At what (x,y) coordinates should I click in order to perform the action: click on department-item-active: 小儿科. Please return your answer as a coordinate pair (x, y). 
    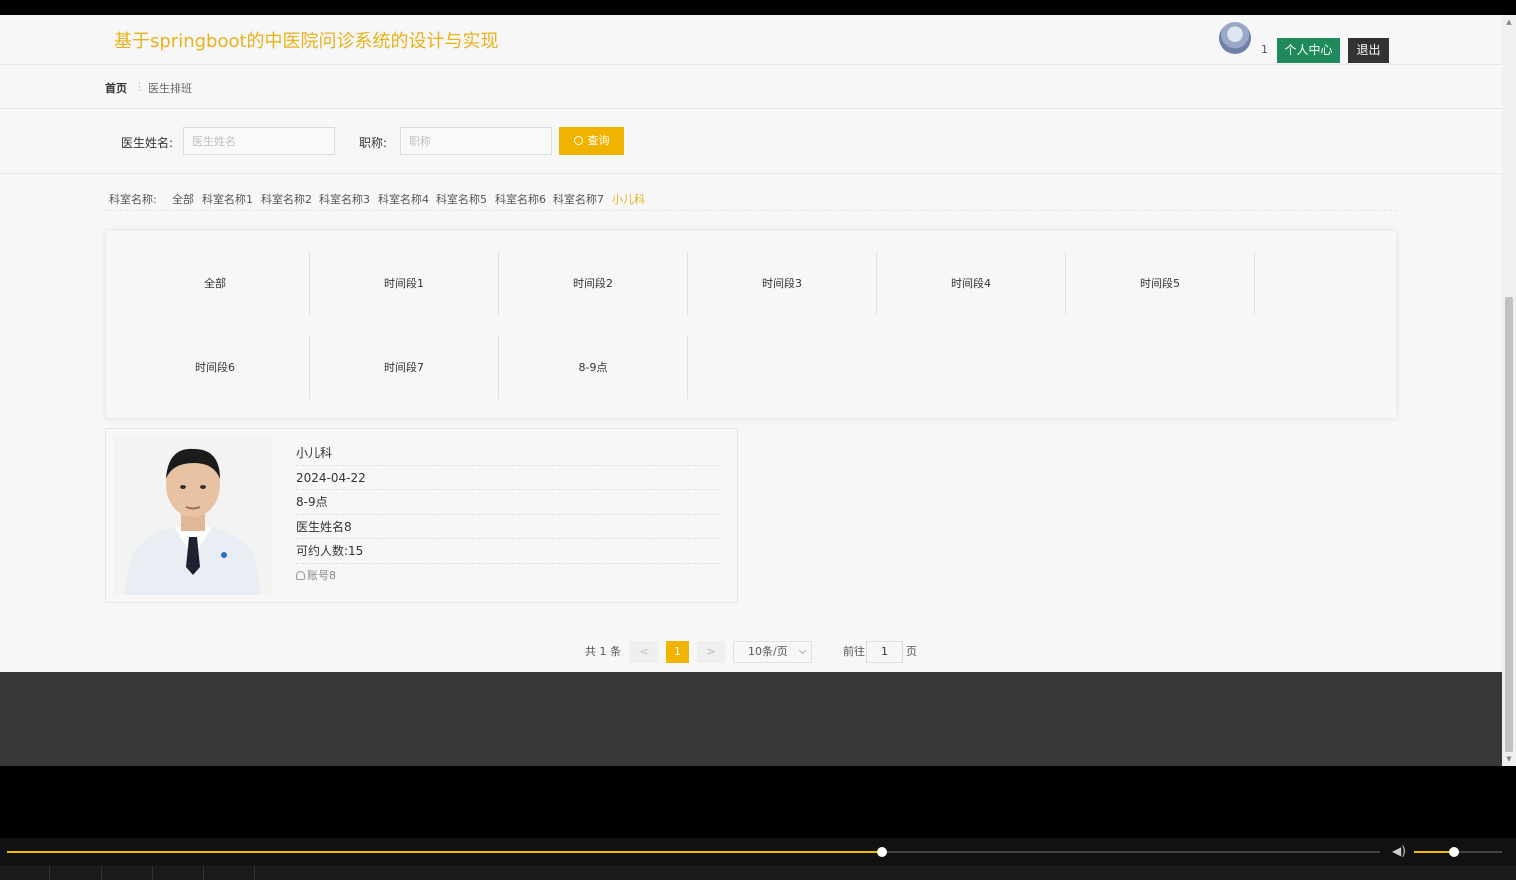
    Looking at the image, I should click on (628, 199).